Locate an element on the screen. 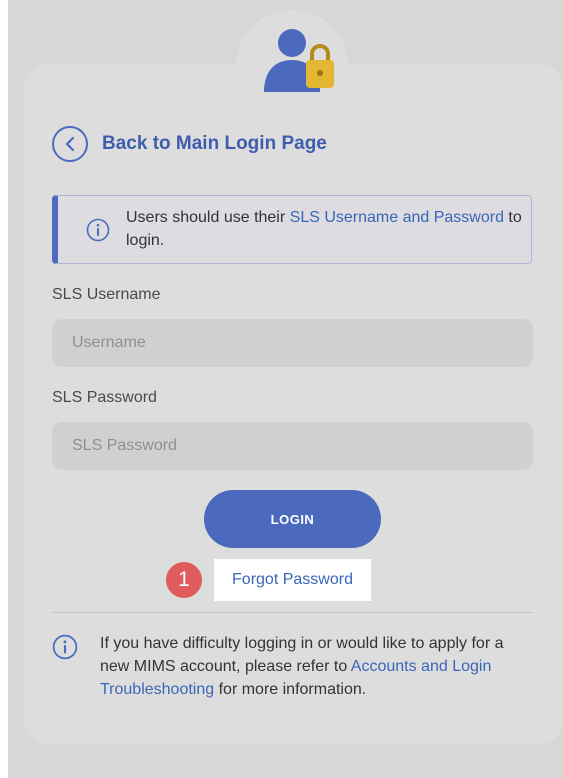 The width and height of the screenshot is (563, 778). help-suffix: for more information. is located at coordinates (290, 689).